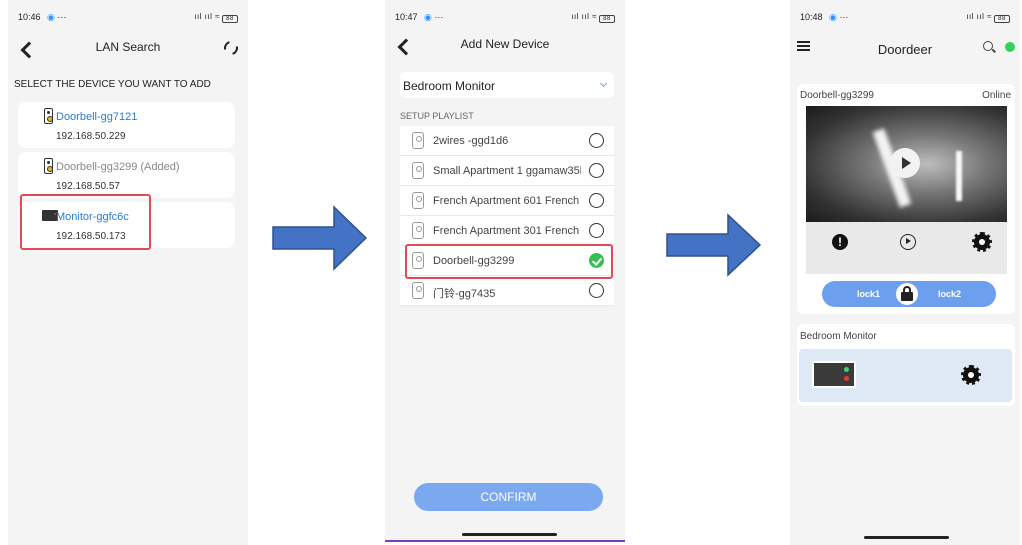  What do you see at coordinates (908, 242) in the screenshot?
I see `replay-icon` at bounding box center [908, 242].